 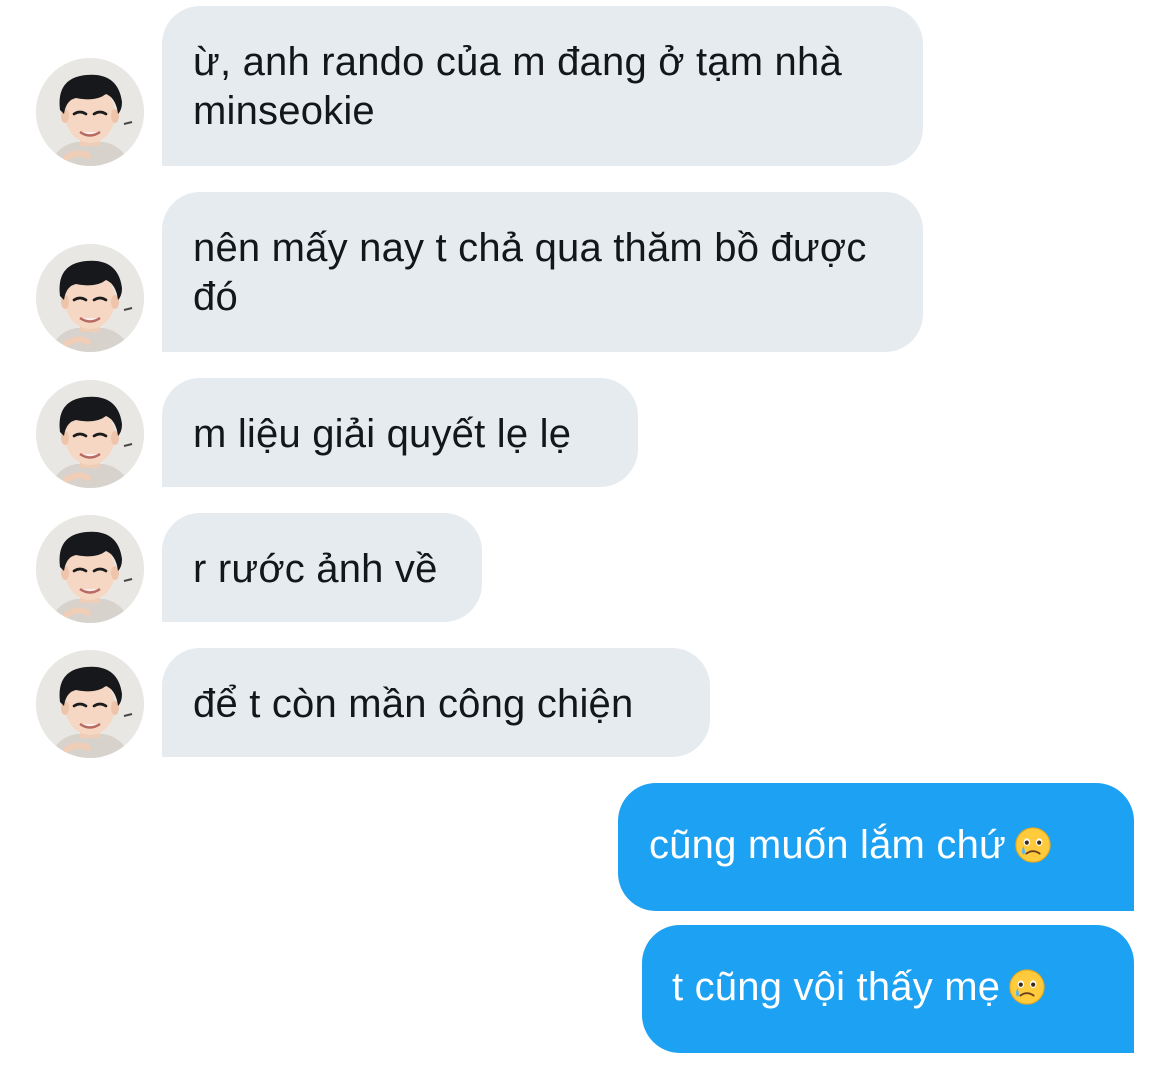 I want to click on message-text: t cũng vội thấy mẹ, so click(x=836, y=987).